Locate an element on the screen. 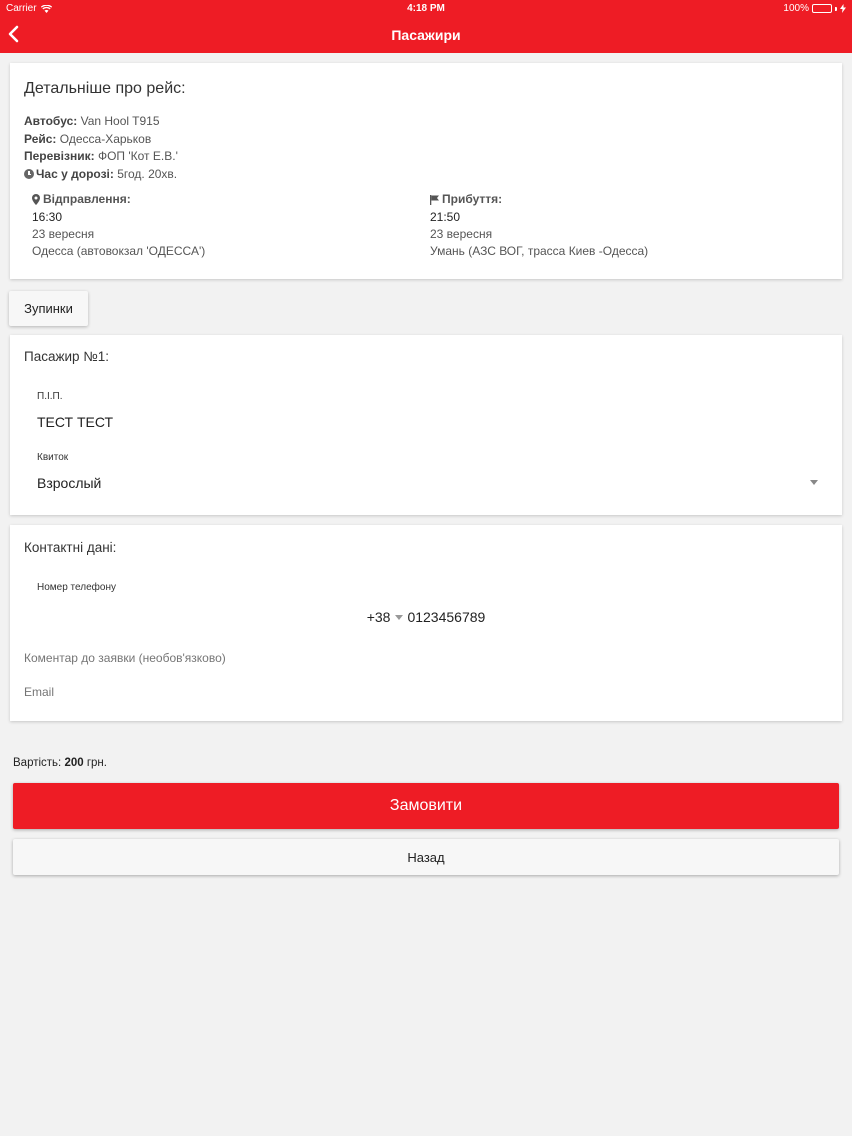 The height and width of the screenshot is (1136, 852). back-button: Назад is located at coordinates (426, 857).